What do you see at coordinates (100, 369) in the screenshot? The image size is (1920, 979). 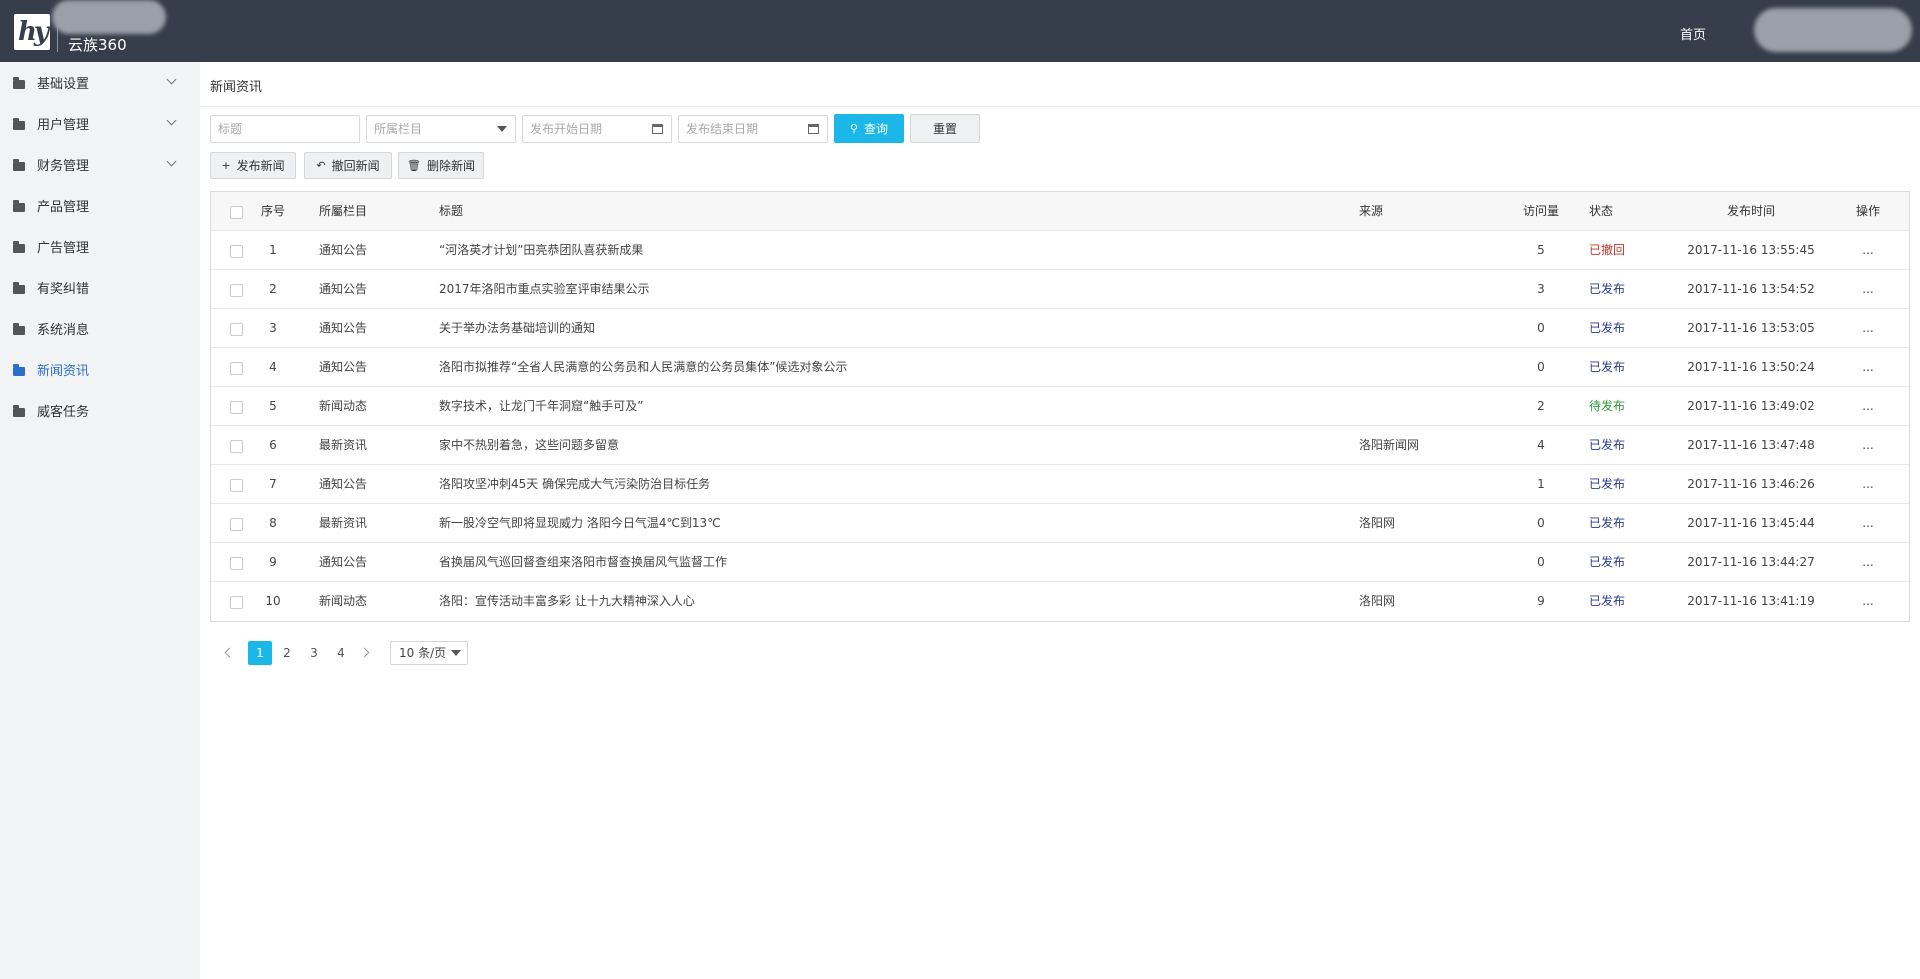 I see `sidebar-item-news: 新闻资讯` at bounding box center [100, 369].